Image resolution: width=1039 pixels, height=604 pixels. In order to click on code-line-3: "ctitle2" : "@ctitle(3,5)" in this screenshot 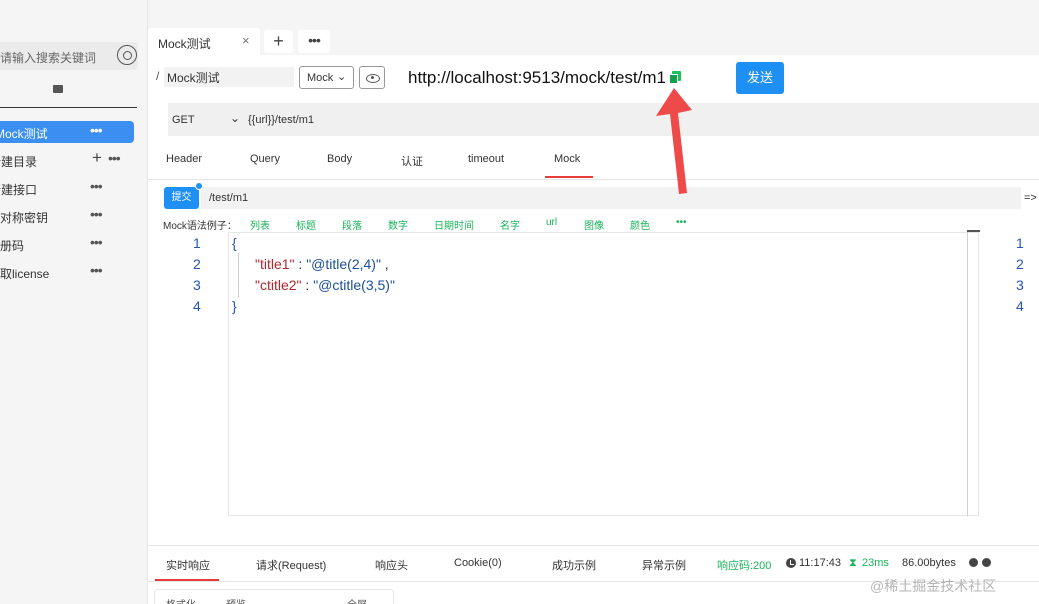, I will do `click(325, 285)`.